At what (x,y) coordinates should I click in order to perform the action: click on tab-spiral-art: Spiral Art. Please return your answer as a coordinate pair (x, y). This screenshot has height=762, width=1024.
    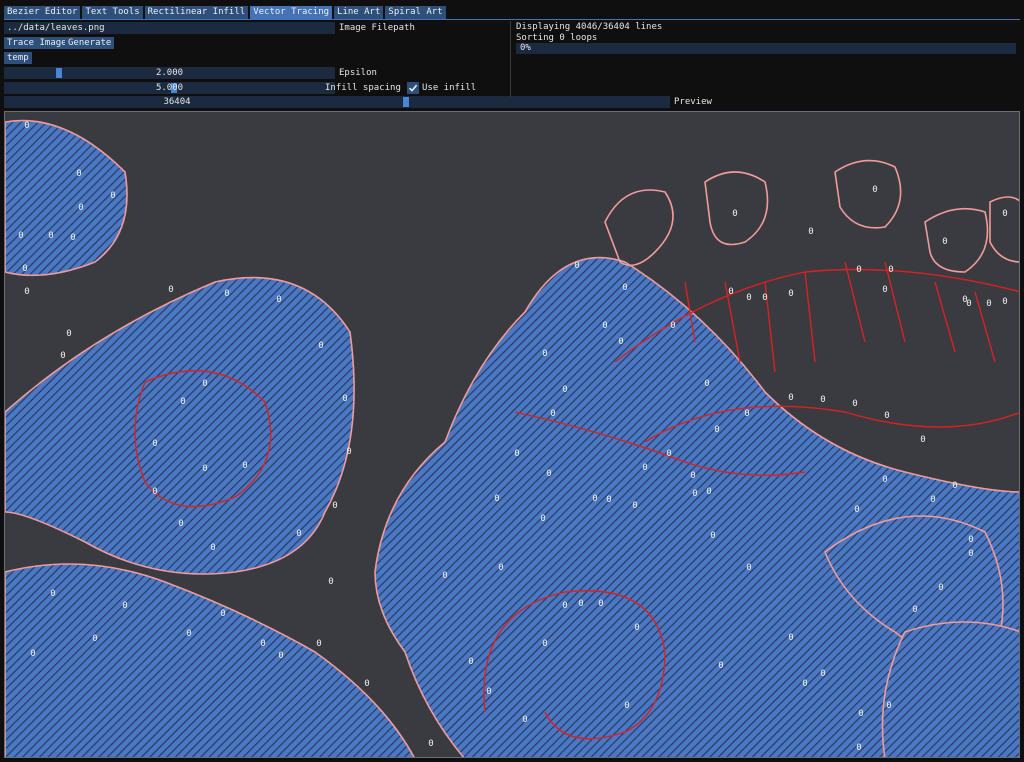
    Looking at the image, I should click on (415, 12).